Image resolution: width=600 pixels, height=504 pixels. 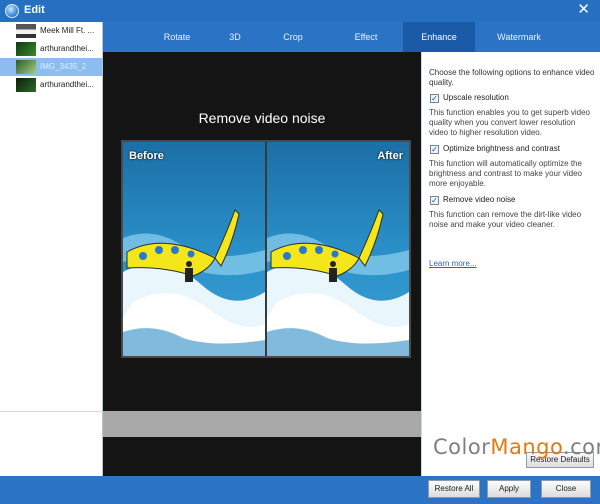 What do you see at coordinates (566, 489) in the screenshot?
I see `close-button: Close` at bounding box center [566, 489].